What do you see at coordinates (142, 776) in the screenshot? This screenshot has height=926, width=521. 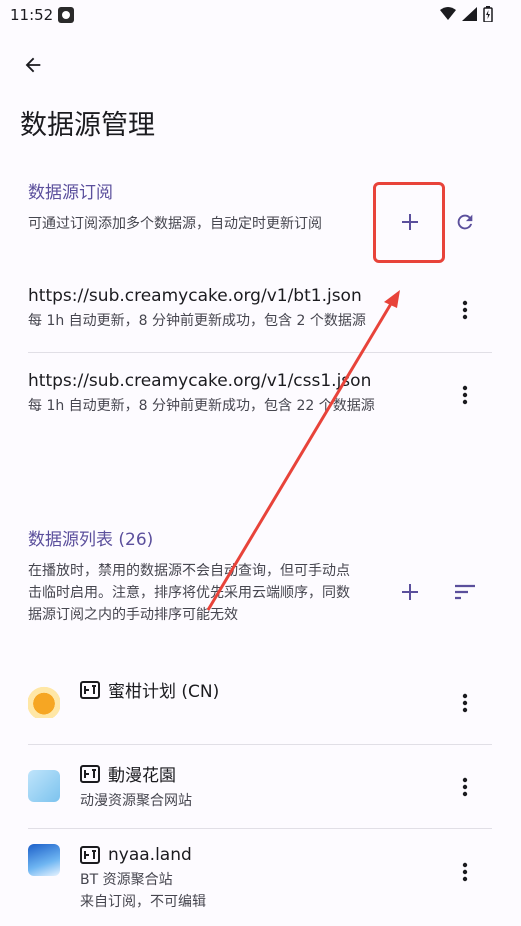 I see `source-name: 動漫花園` at bounding box center [142, 776].